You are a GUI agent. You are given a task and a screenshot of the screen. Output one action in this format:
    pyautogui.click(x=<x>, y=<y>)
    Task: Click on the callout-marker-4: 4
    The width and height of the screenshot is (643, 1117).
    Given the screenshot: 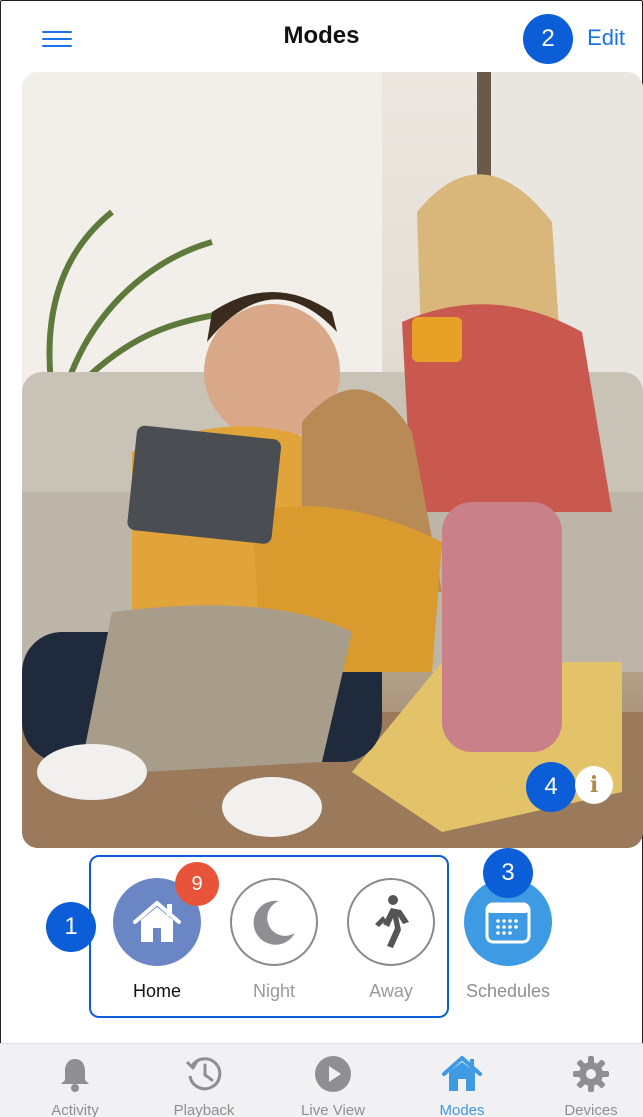 What is the action you would take?
    pyautogui.click(x=551, y=787)
    